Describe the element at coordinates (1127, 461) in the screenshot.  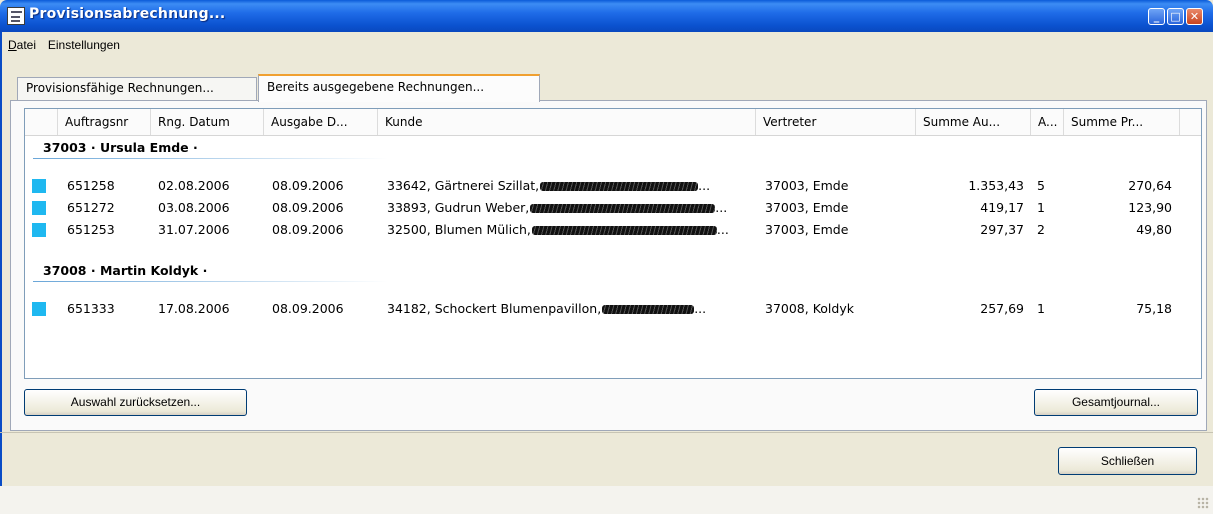
I see `close-button: Schließen` at that location.